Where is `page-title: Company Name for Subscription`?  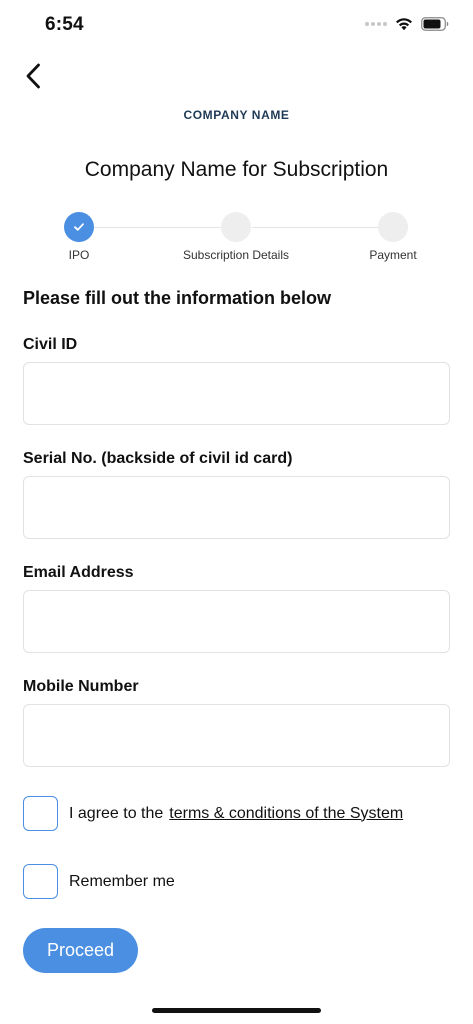
page-title: Company Name for Subscription is located at coordinates (236, 169).